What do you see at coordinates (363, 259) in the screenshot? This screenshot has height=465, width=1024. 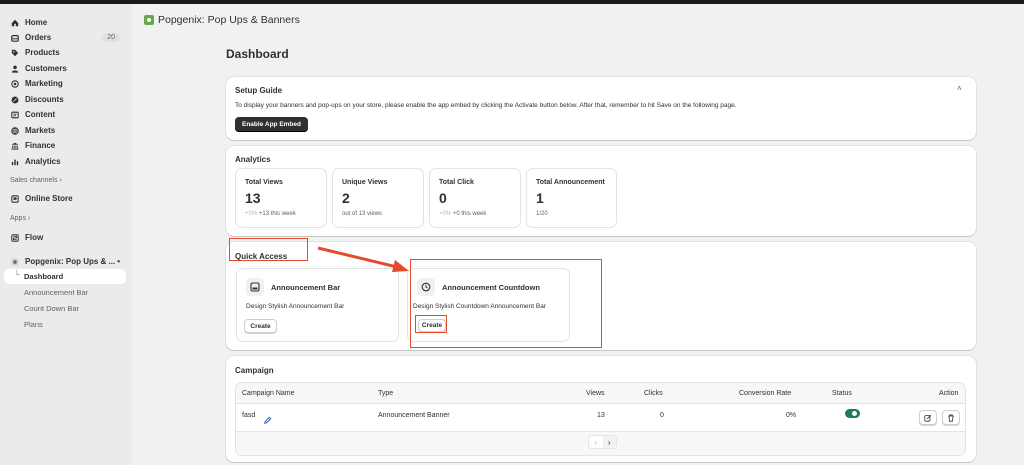 I see `annotation-arrow` at bounding box center [363, 259].